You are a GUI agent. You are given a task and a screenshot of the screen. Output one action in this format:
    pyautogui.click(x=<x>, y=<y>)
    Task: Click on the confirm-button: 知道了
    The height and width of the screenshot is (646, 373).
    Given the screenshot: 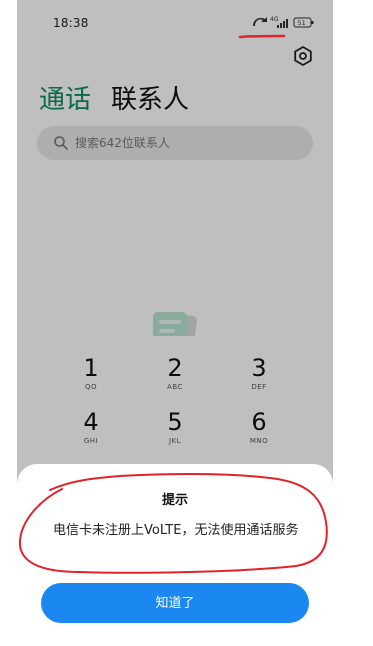 What is the action you would take?
    pyautogui.click(x=175, y=603)
    